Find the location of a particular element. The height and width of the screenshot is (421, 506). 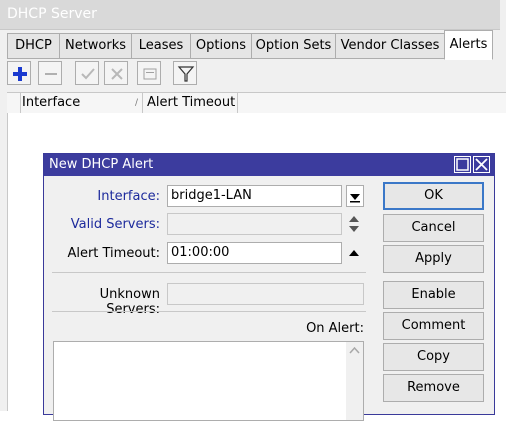

valid-servers-updown-button is located at coordinates (355, 224).